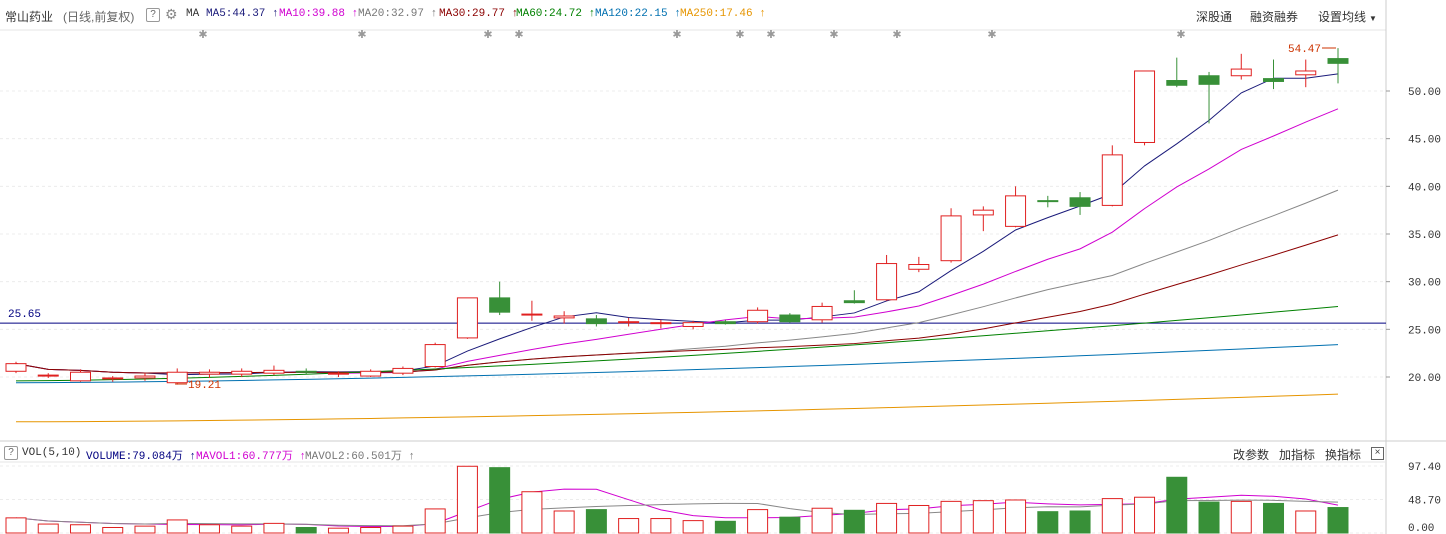 The height and width of the screenshot is (534, 1446). I want to click on period-label: (日线,前复权), so click(99, 17).